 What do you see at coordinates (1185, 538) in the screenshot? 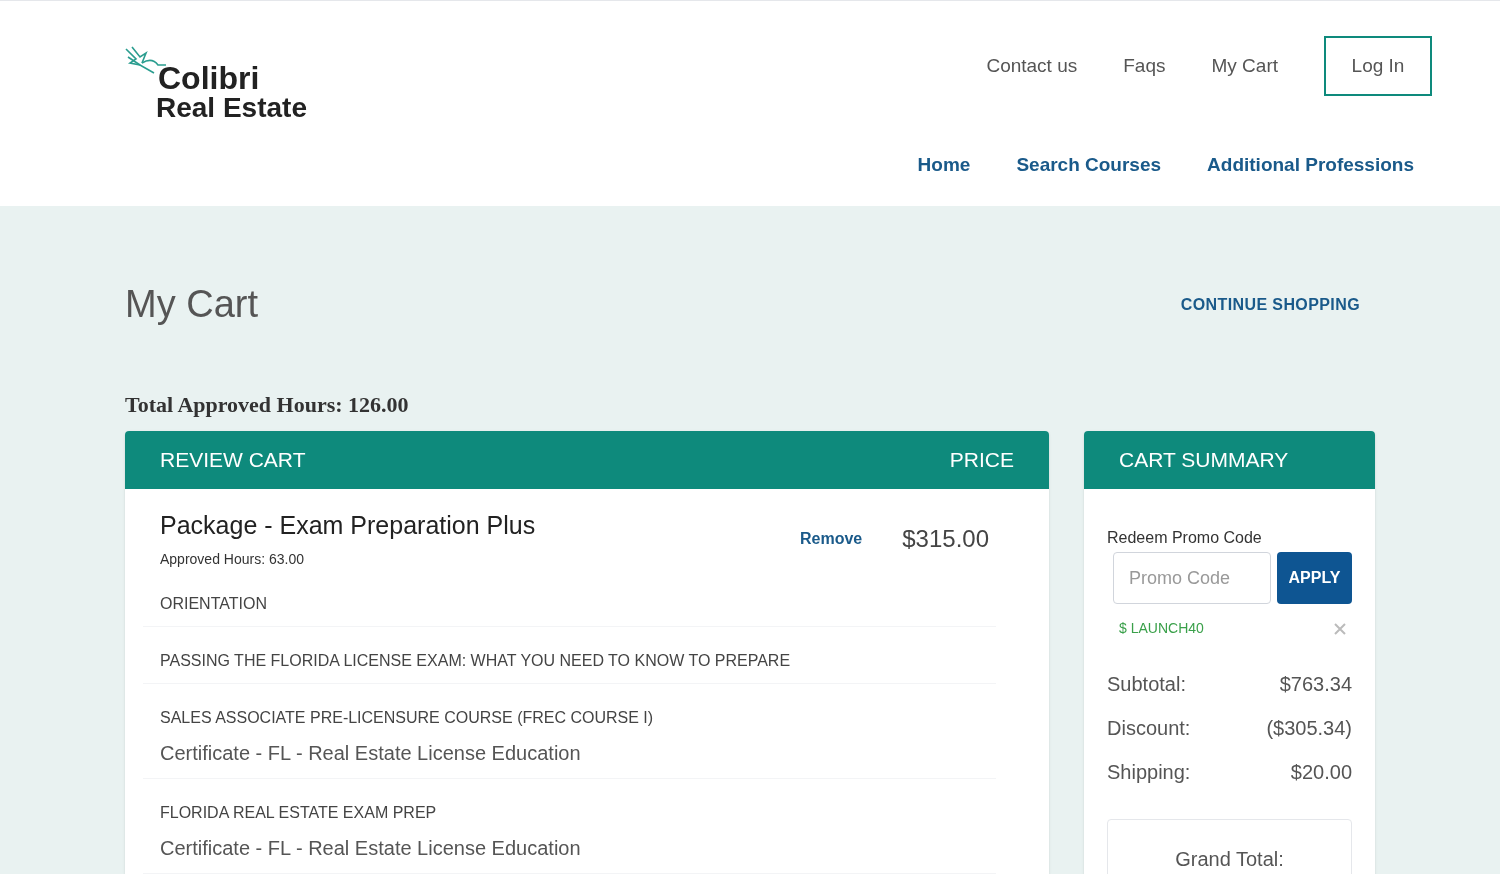
I see `promo-label: Redeem Promo Code` at bounding box center [1185, 538].